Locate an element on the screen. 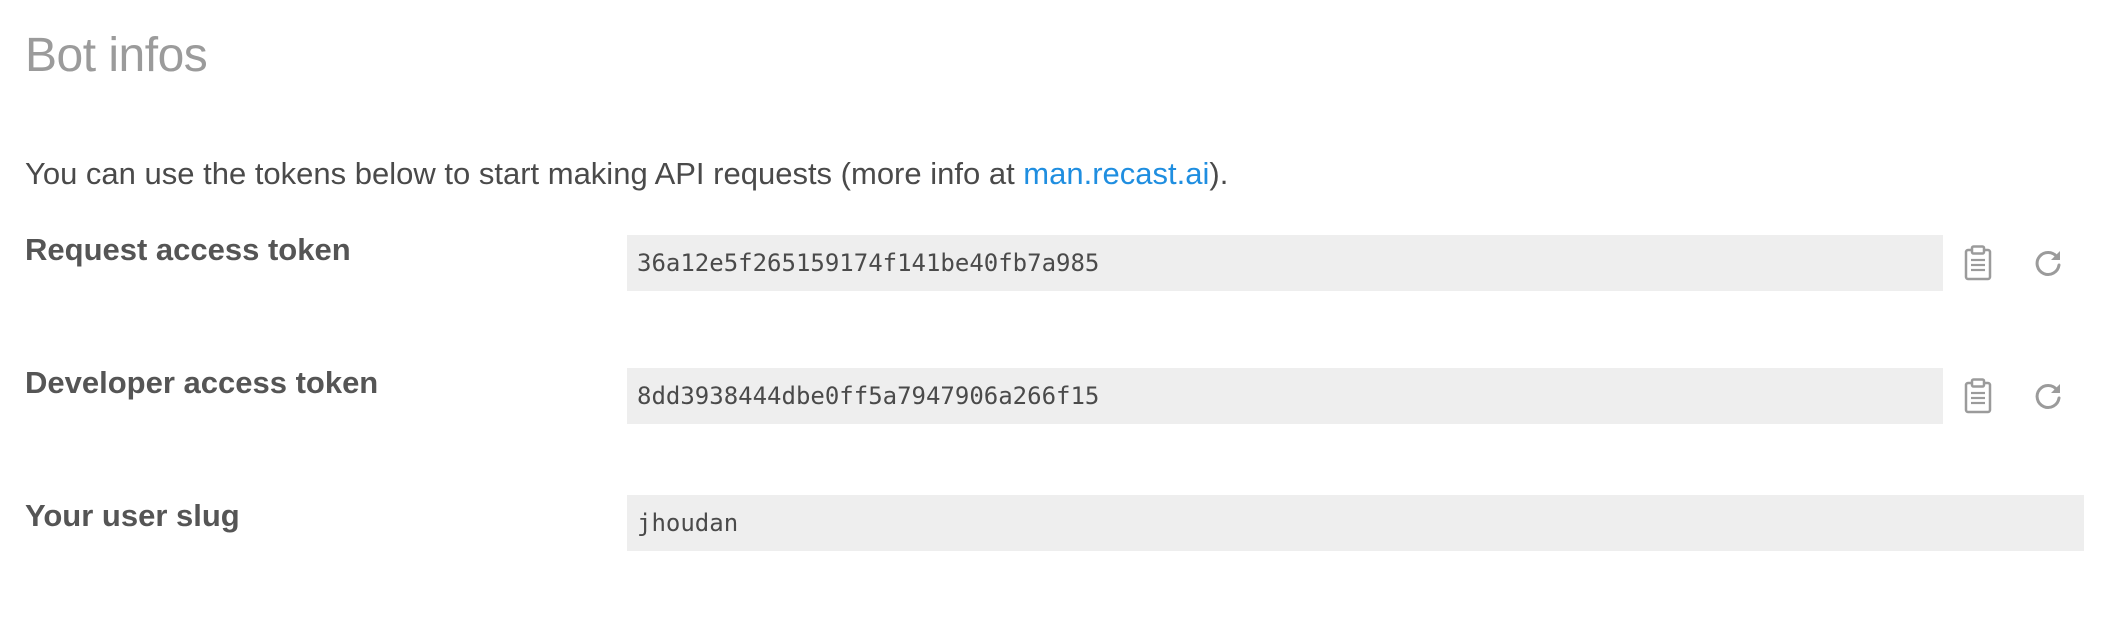 The image size is (2110, 626). developer-token-label: Developer access token is located at coordinates (202, 382).